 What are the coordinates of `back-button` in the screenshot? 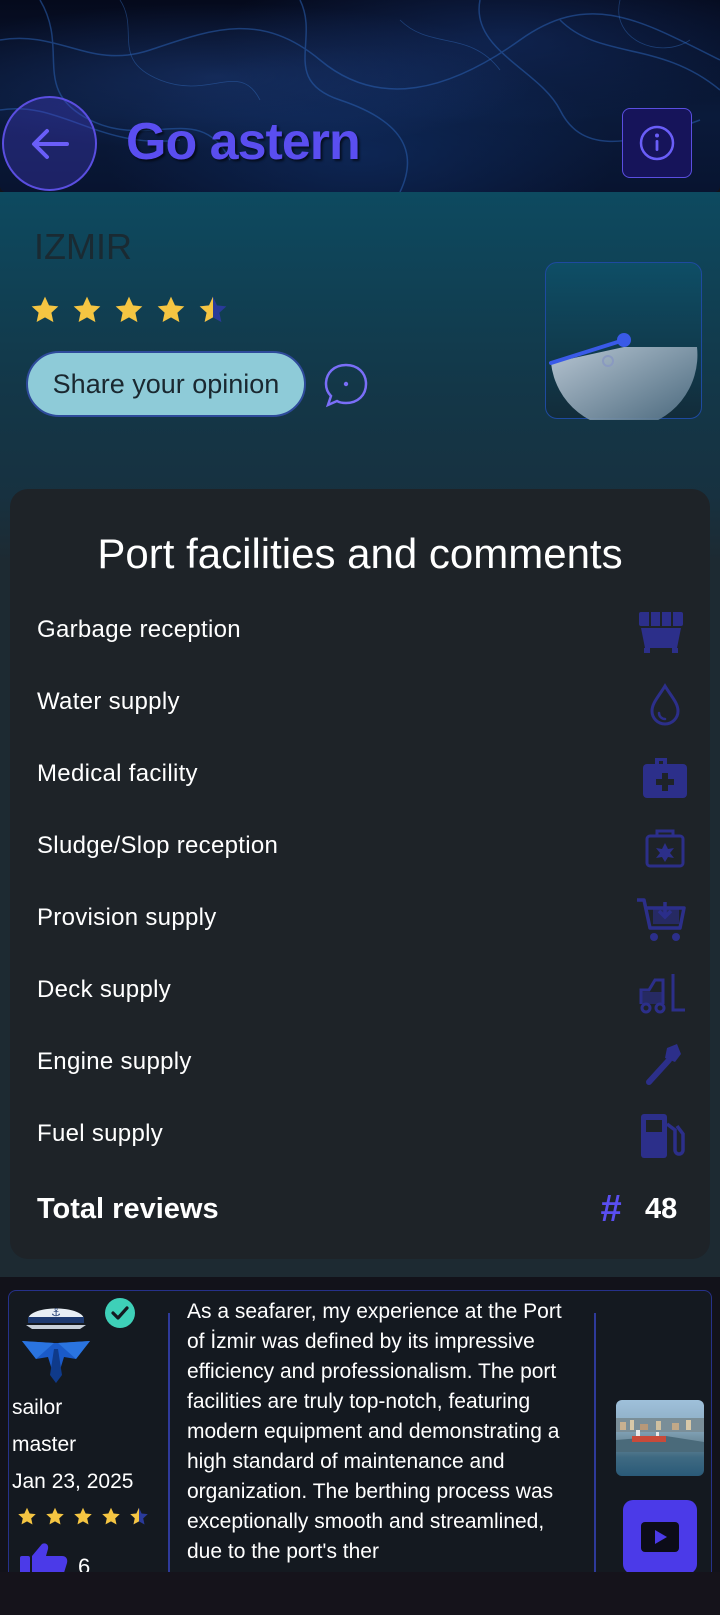 It's located at (49, 143).